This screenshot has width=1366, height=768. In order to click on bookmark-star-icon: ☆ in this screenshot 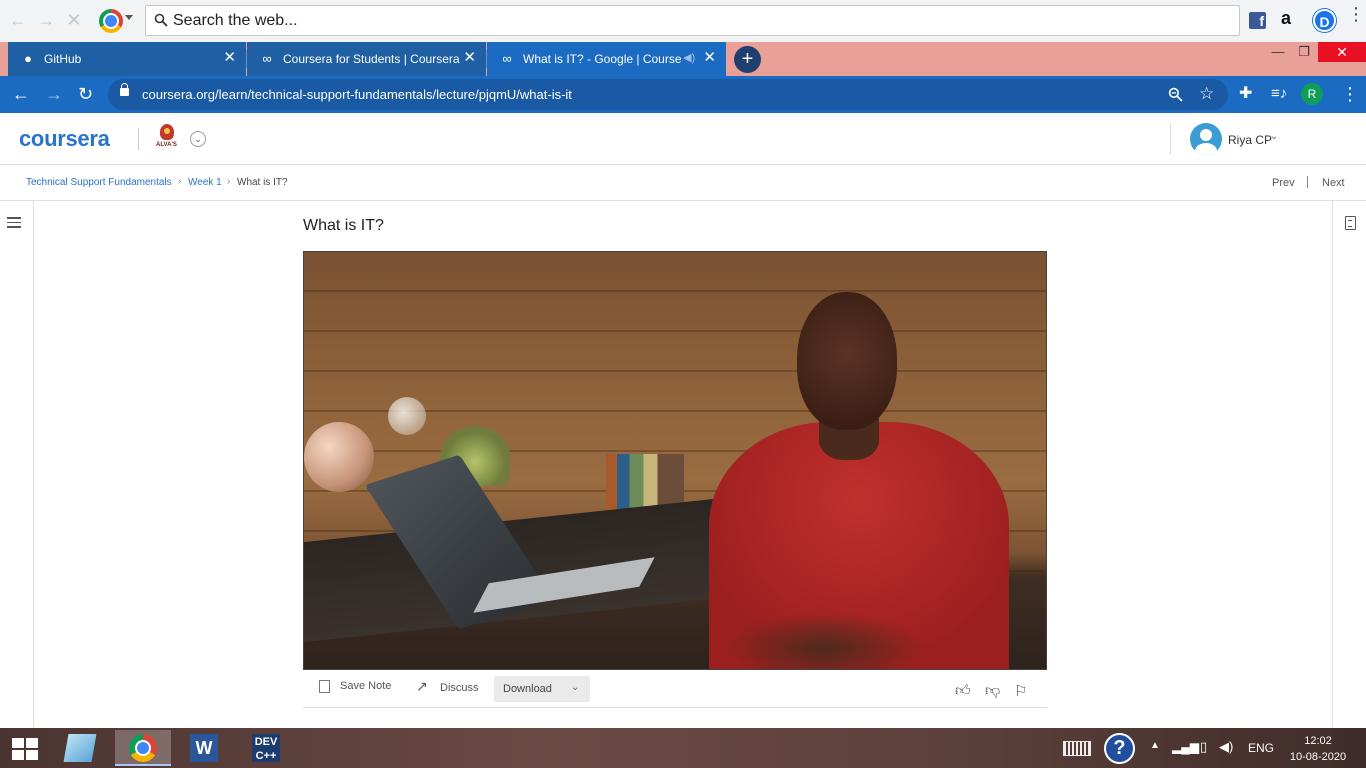, I will do `click(1206, 94)`.